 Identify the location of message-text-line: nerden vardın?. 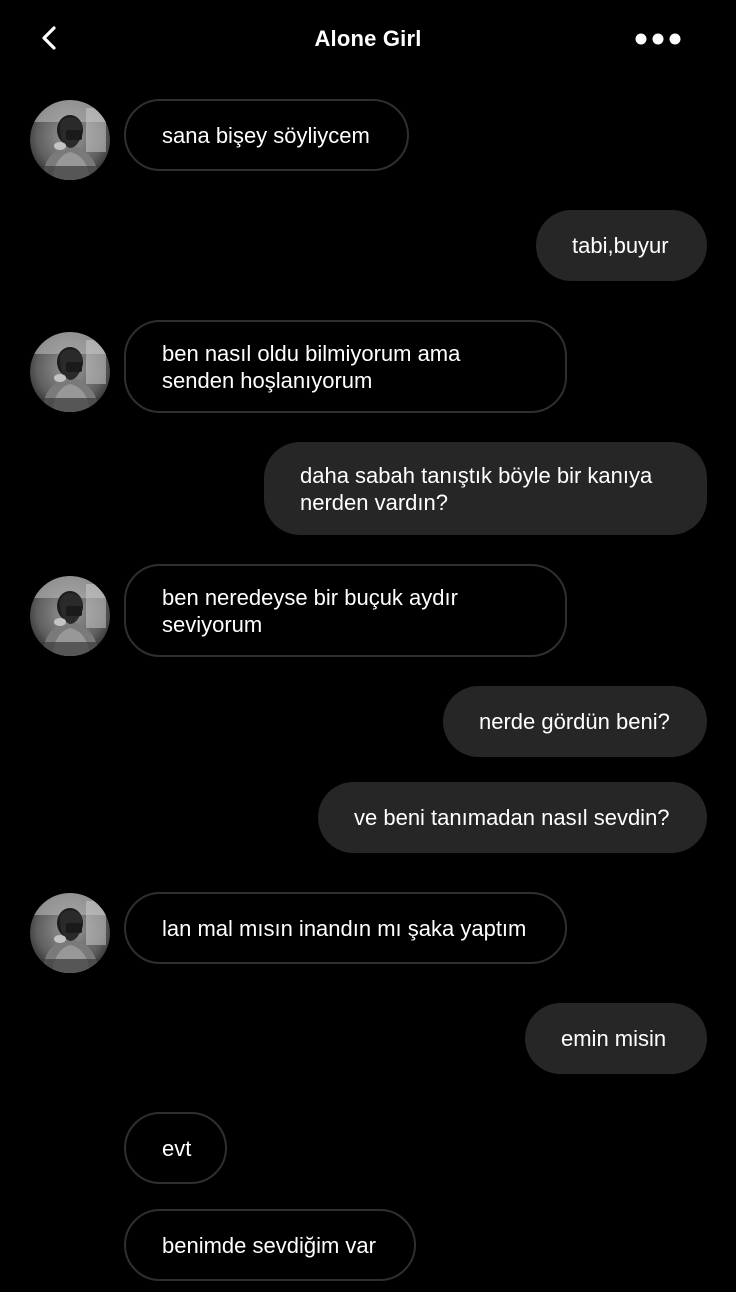
(374, 502).